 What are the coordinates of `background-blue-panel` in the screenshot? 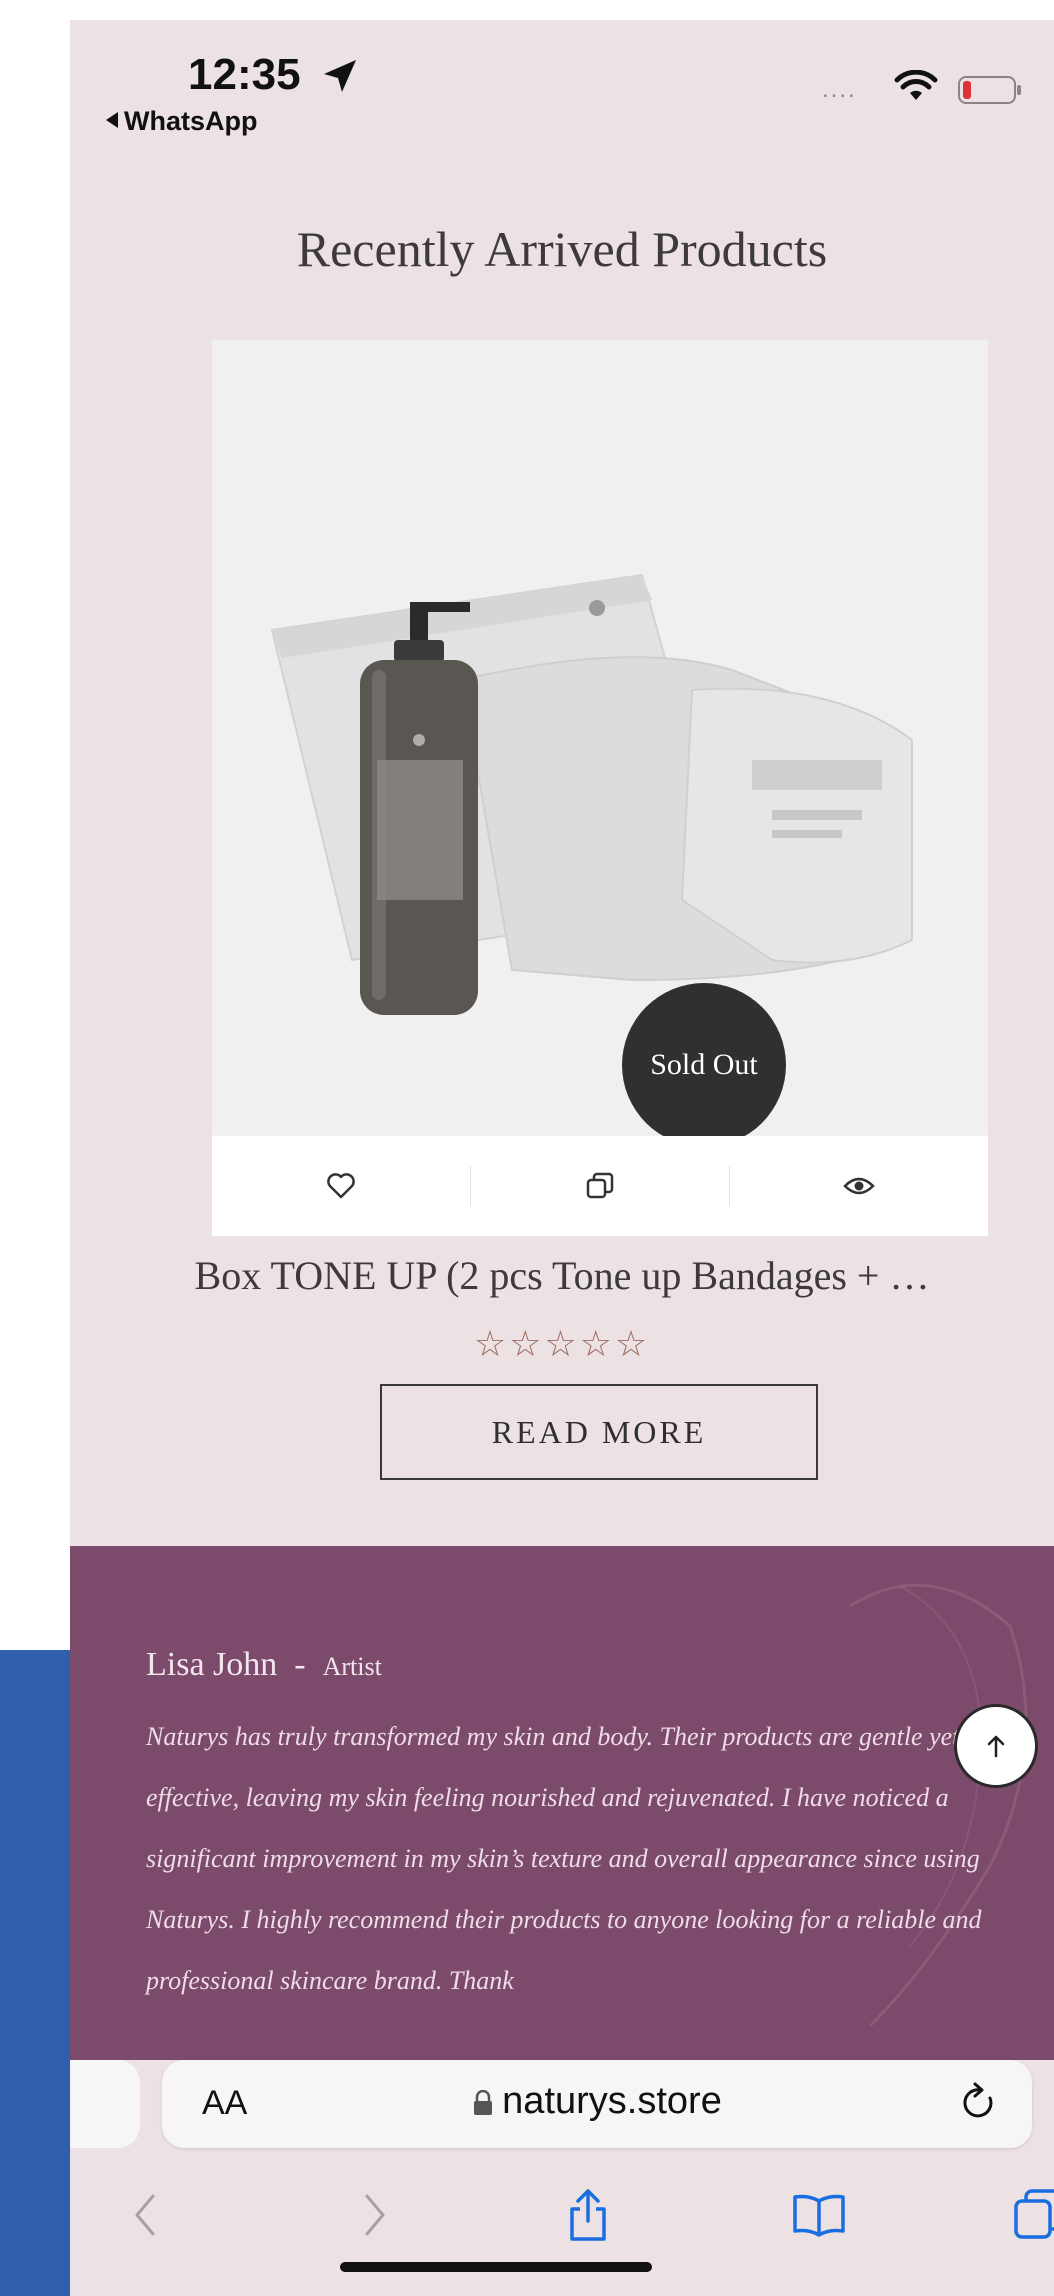 It's located at (35, 1973).